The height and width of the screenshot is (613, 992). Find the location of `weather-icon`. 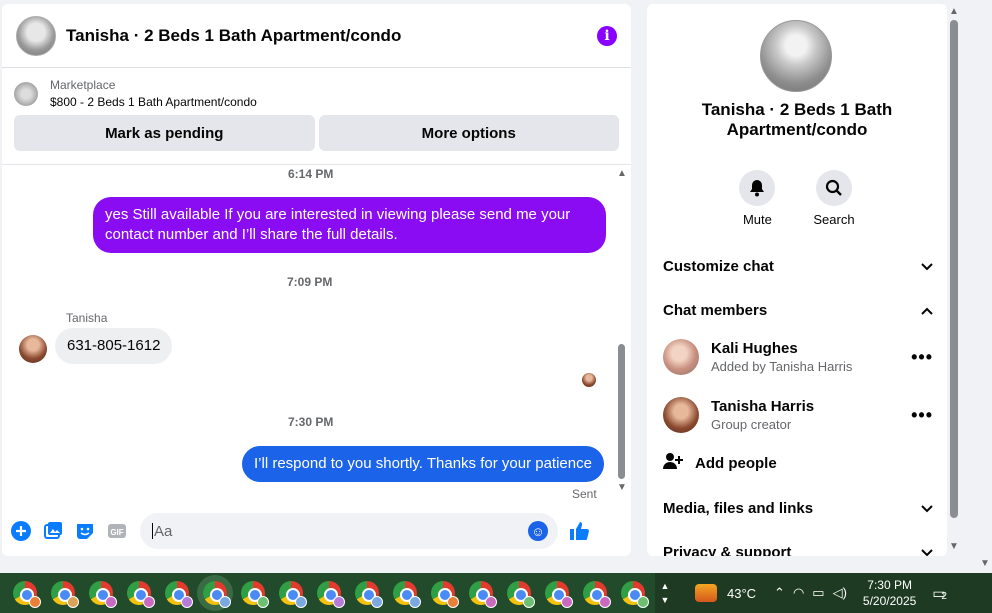

weather-icon is located at coordinates (706, 593).